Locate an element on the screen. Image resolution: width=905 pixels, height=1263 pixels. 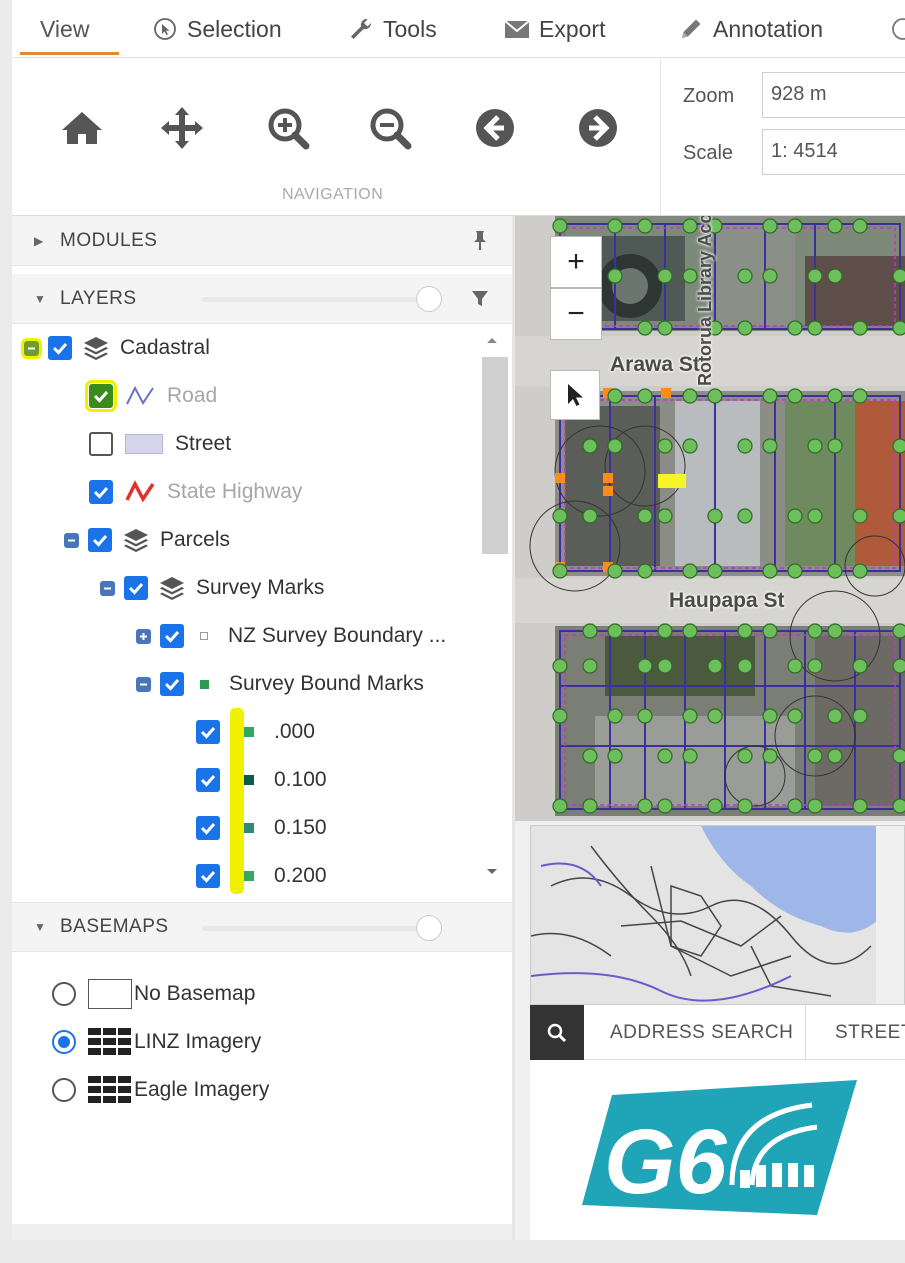
expand-icon is located at coordinates (143, 636).